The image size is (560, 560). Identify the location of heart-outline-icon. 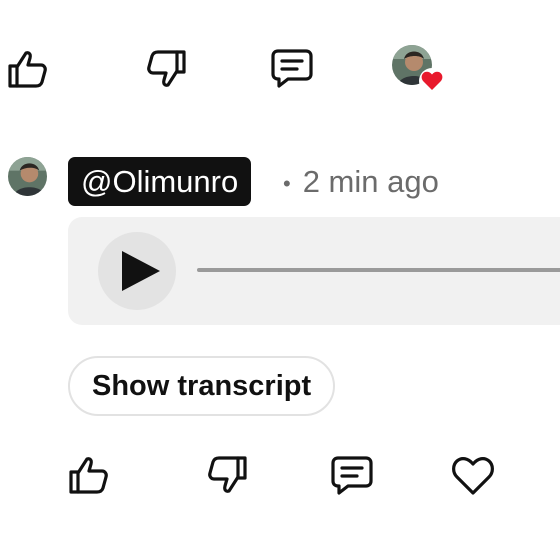
(473, 476).